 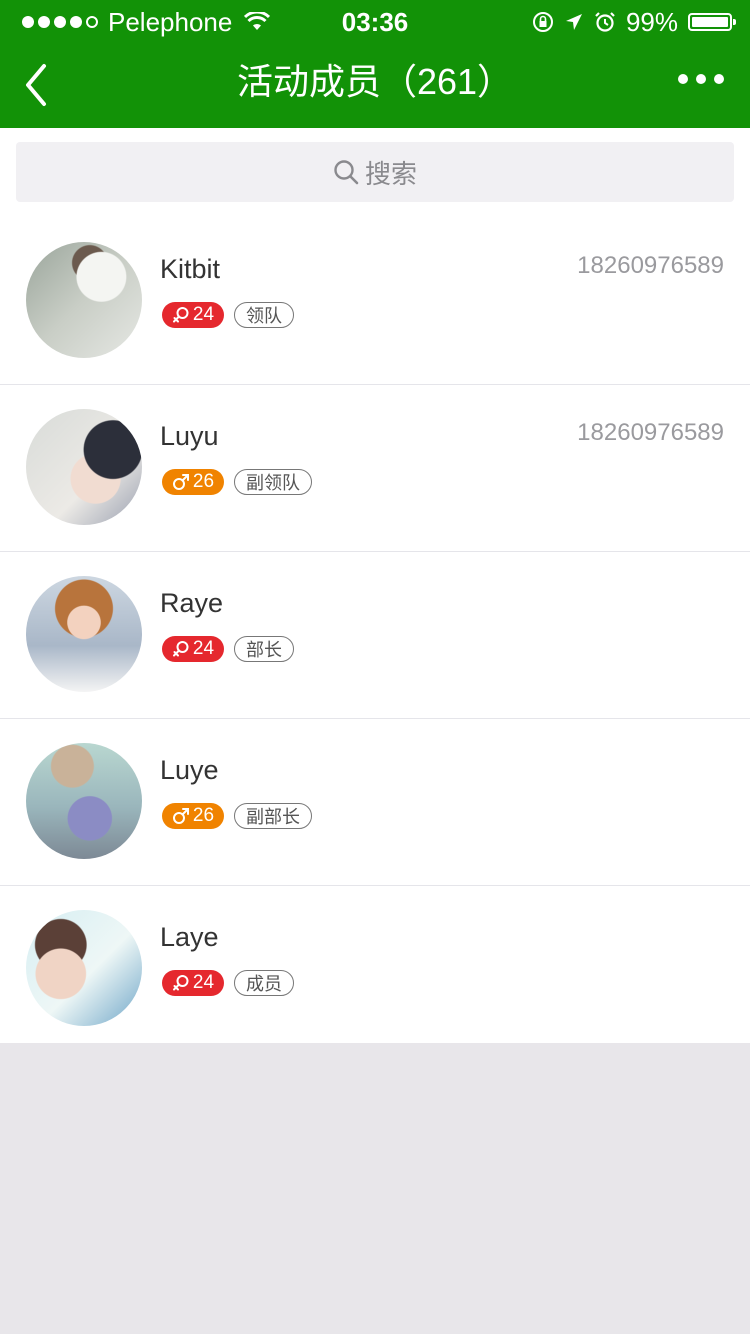 I want to click on navigation-bar: 活动成员（261）, so click(x=375, y=86).